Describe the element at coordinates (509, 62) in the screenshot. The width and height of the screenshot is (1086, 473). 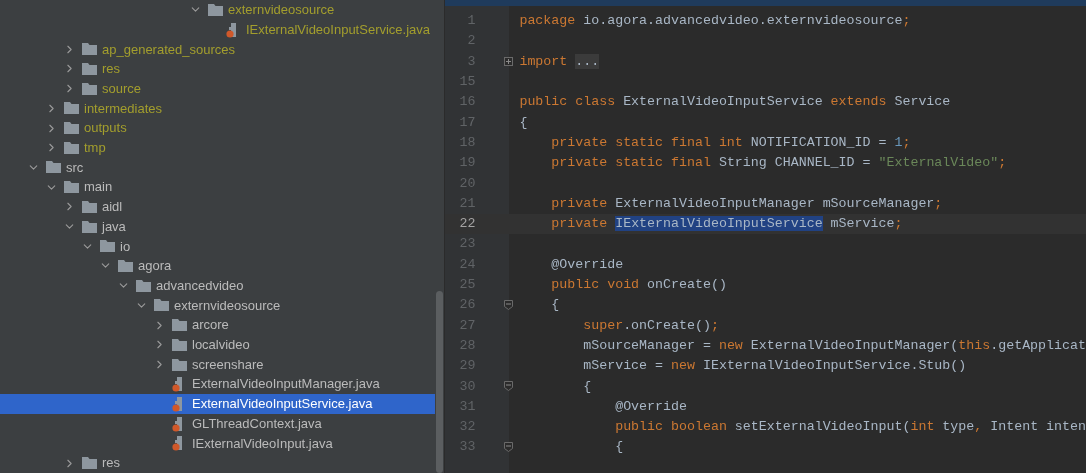
I see `expand-fold-icon` at that location.